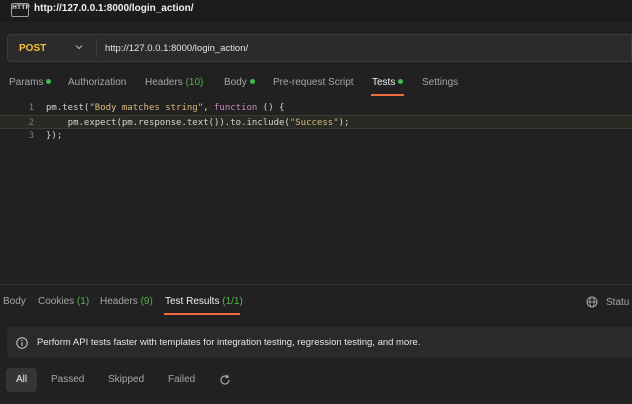  I want to click on request-title: http://127.0.0.1:8000/login_action/, so click(114, 8).